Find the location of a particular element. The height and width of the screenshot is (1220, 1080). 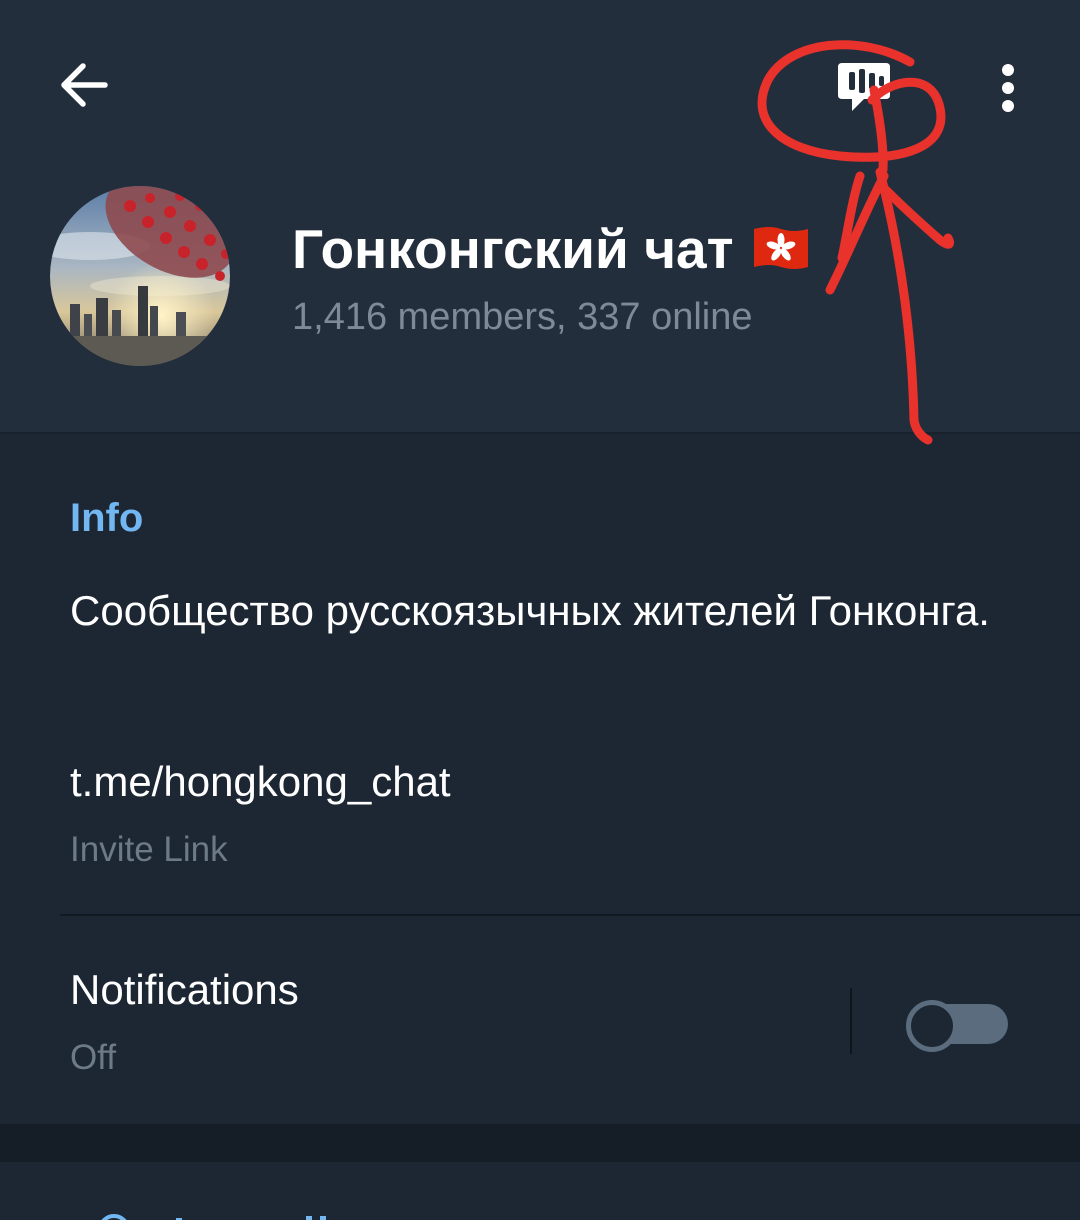

group-title-row: Гонконгский чат is located at coordinates (552, 249).